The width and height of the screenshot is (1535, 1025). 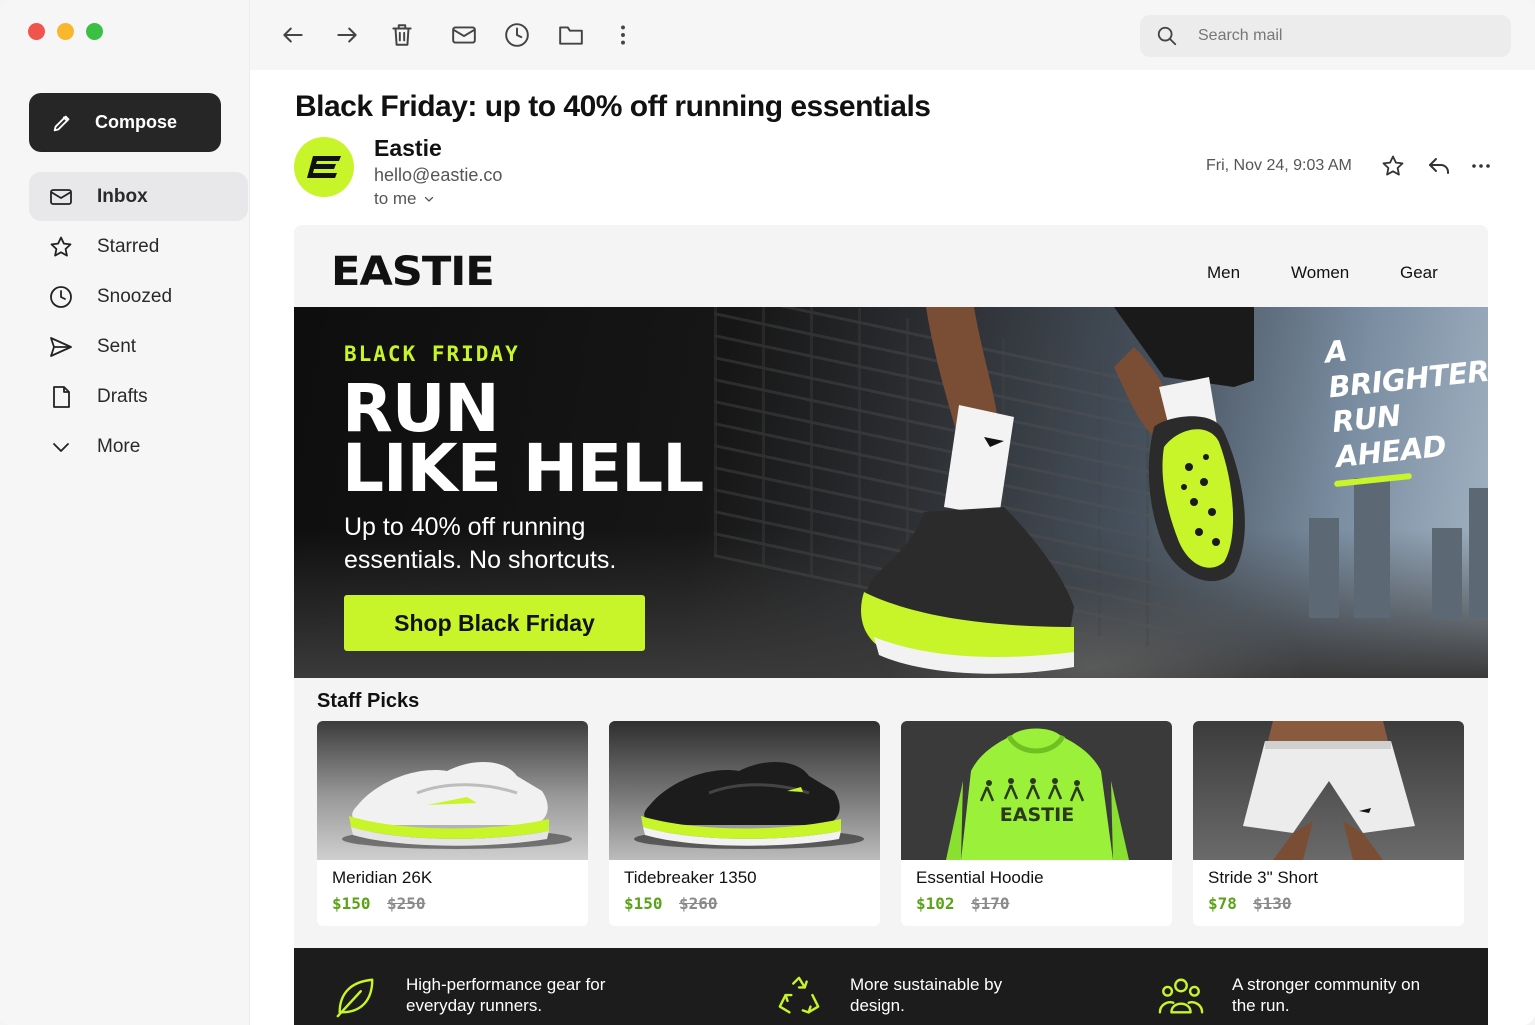 I want to click on sidebar-item-starred: Starred, so click(x=138, y=246).